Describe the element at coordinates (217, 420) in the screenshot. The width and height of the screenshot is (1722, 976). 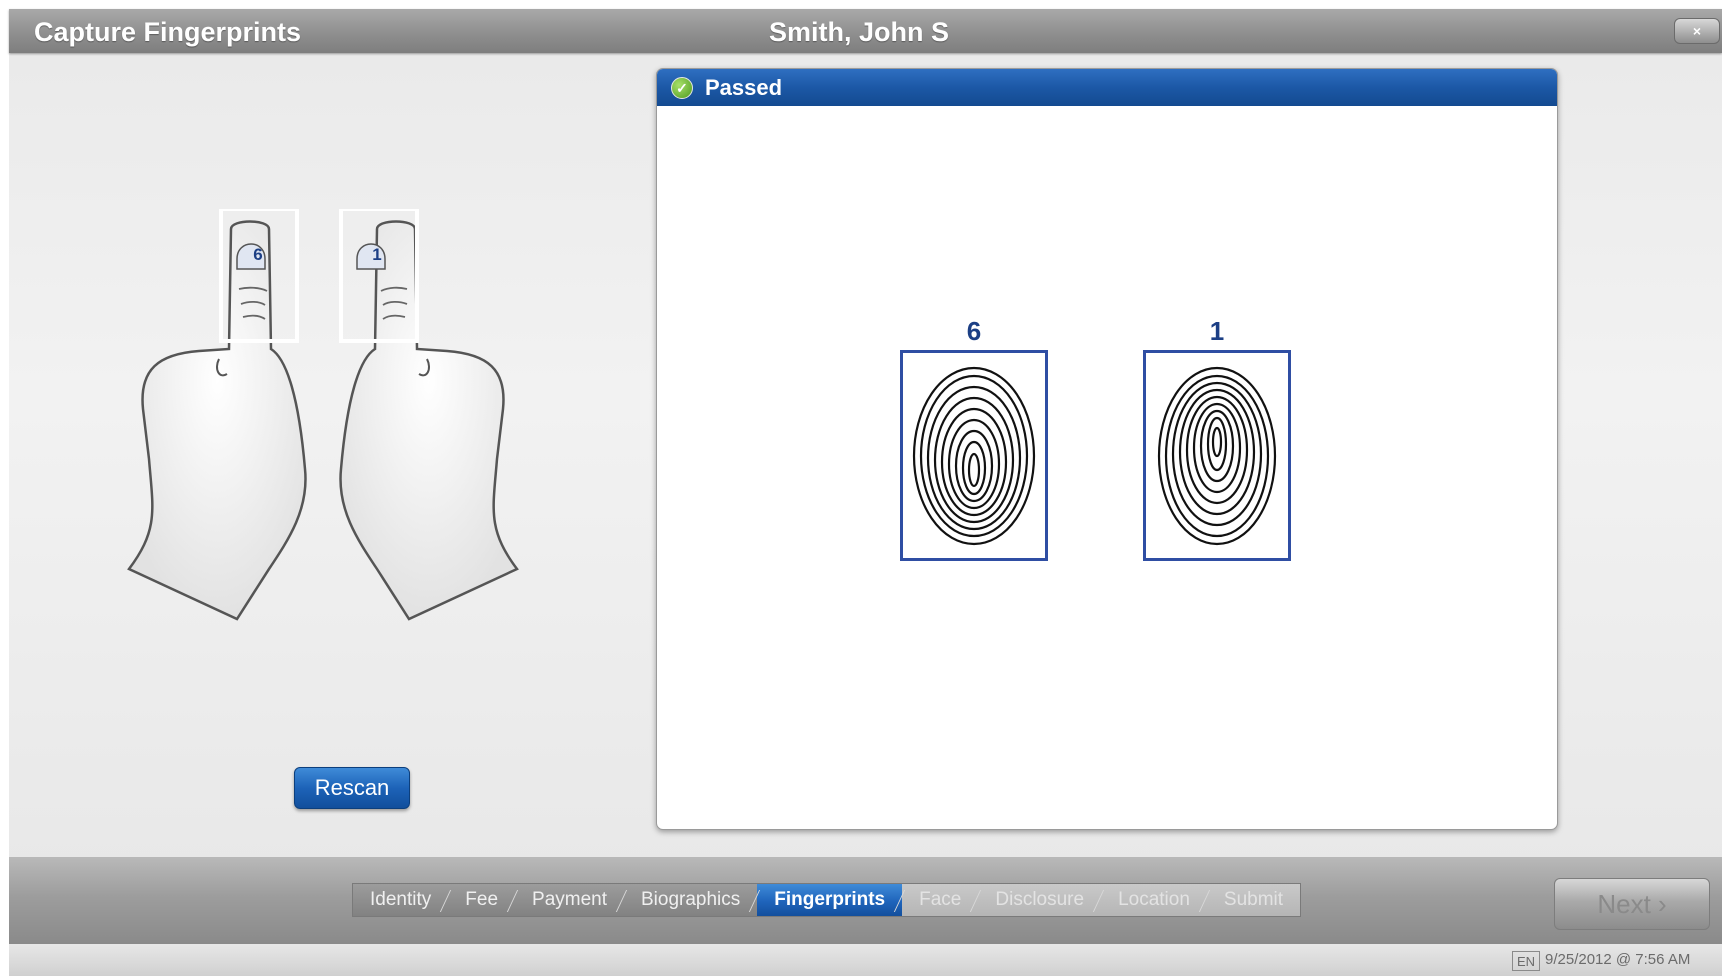
I see `left-hand-icon` at that location.